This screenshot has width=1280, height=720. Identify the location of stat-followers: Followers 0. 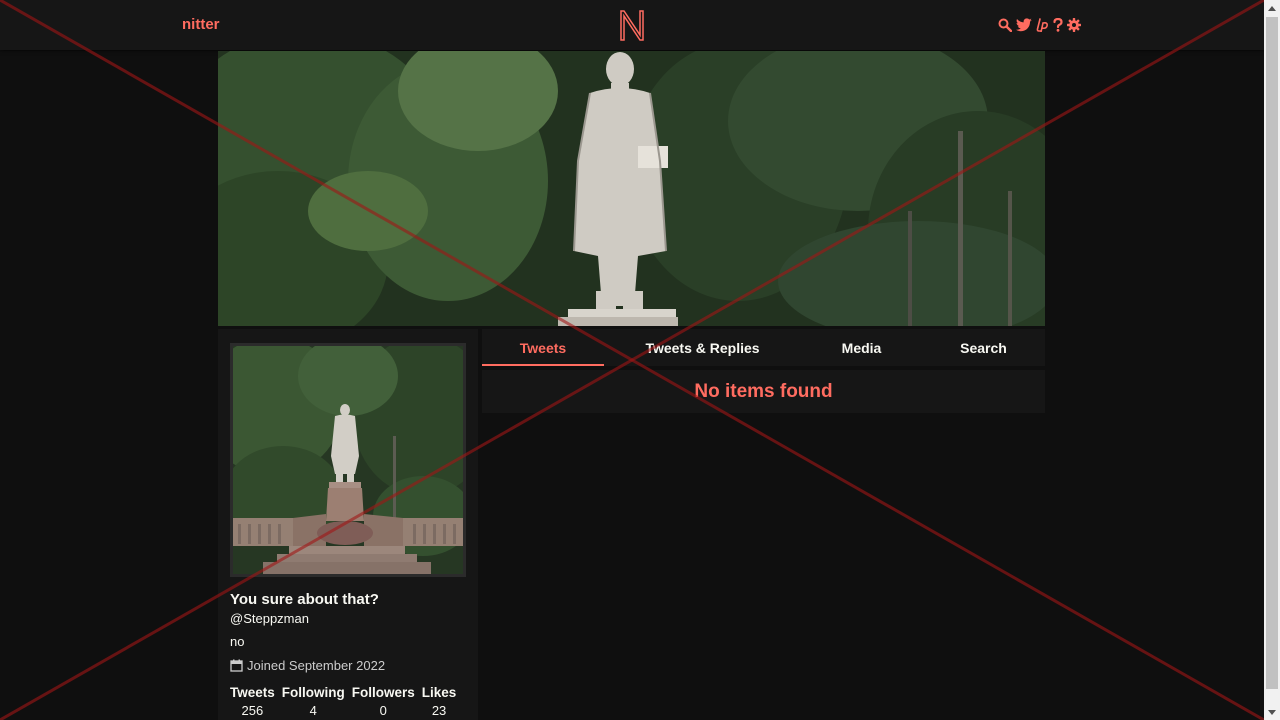
(383, 701).